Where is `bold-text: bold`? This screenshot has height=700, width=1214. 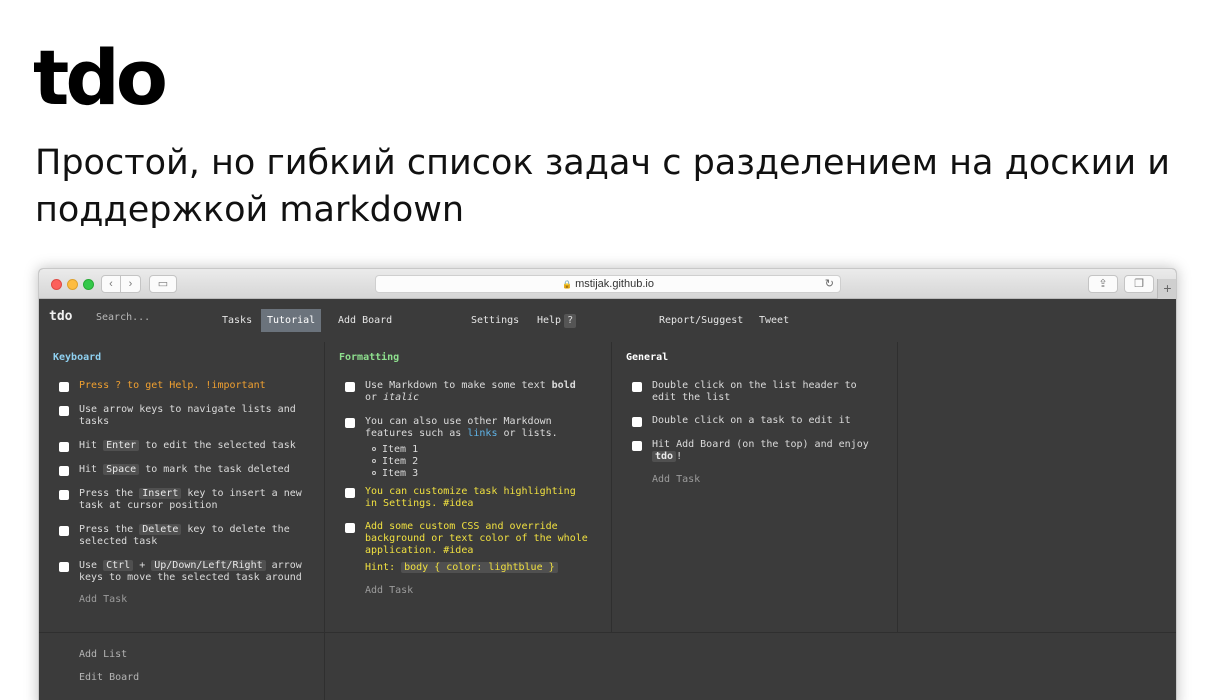 bold-text: bold is located at coordinates (563, 385).